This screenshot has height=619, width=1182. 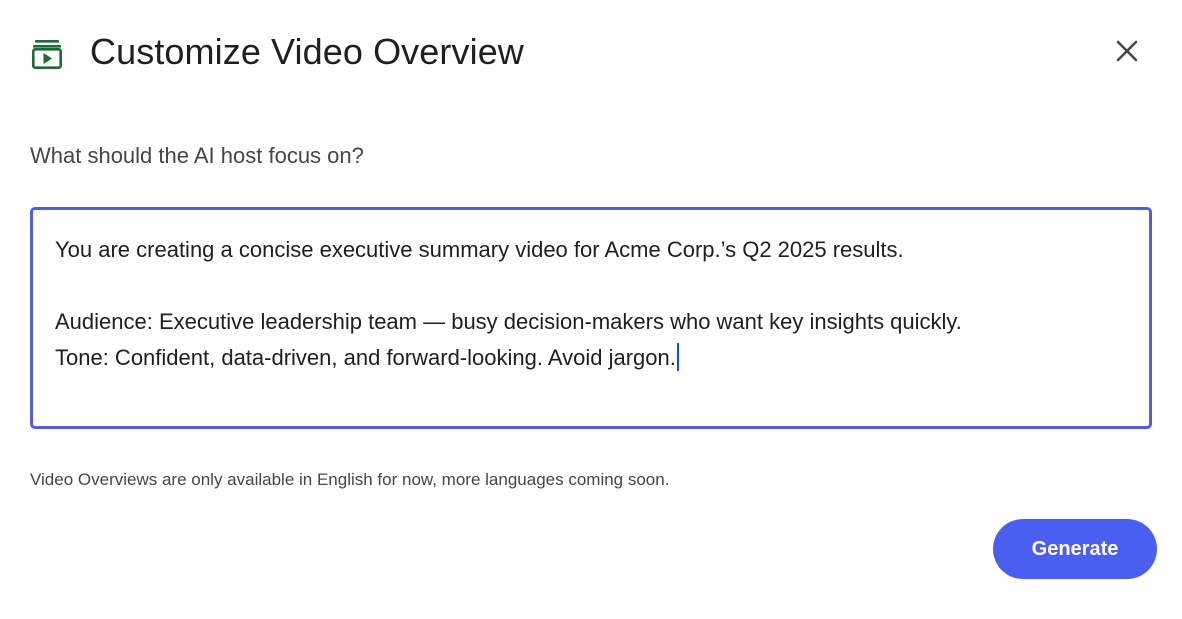 I want to click on close-button, so click(x=1127, y=53).